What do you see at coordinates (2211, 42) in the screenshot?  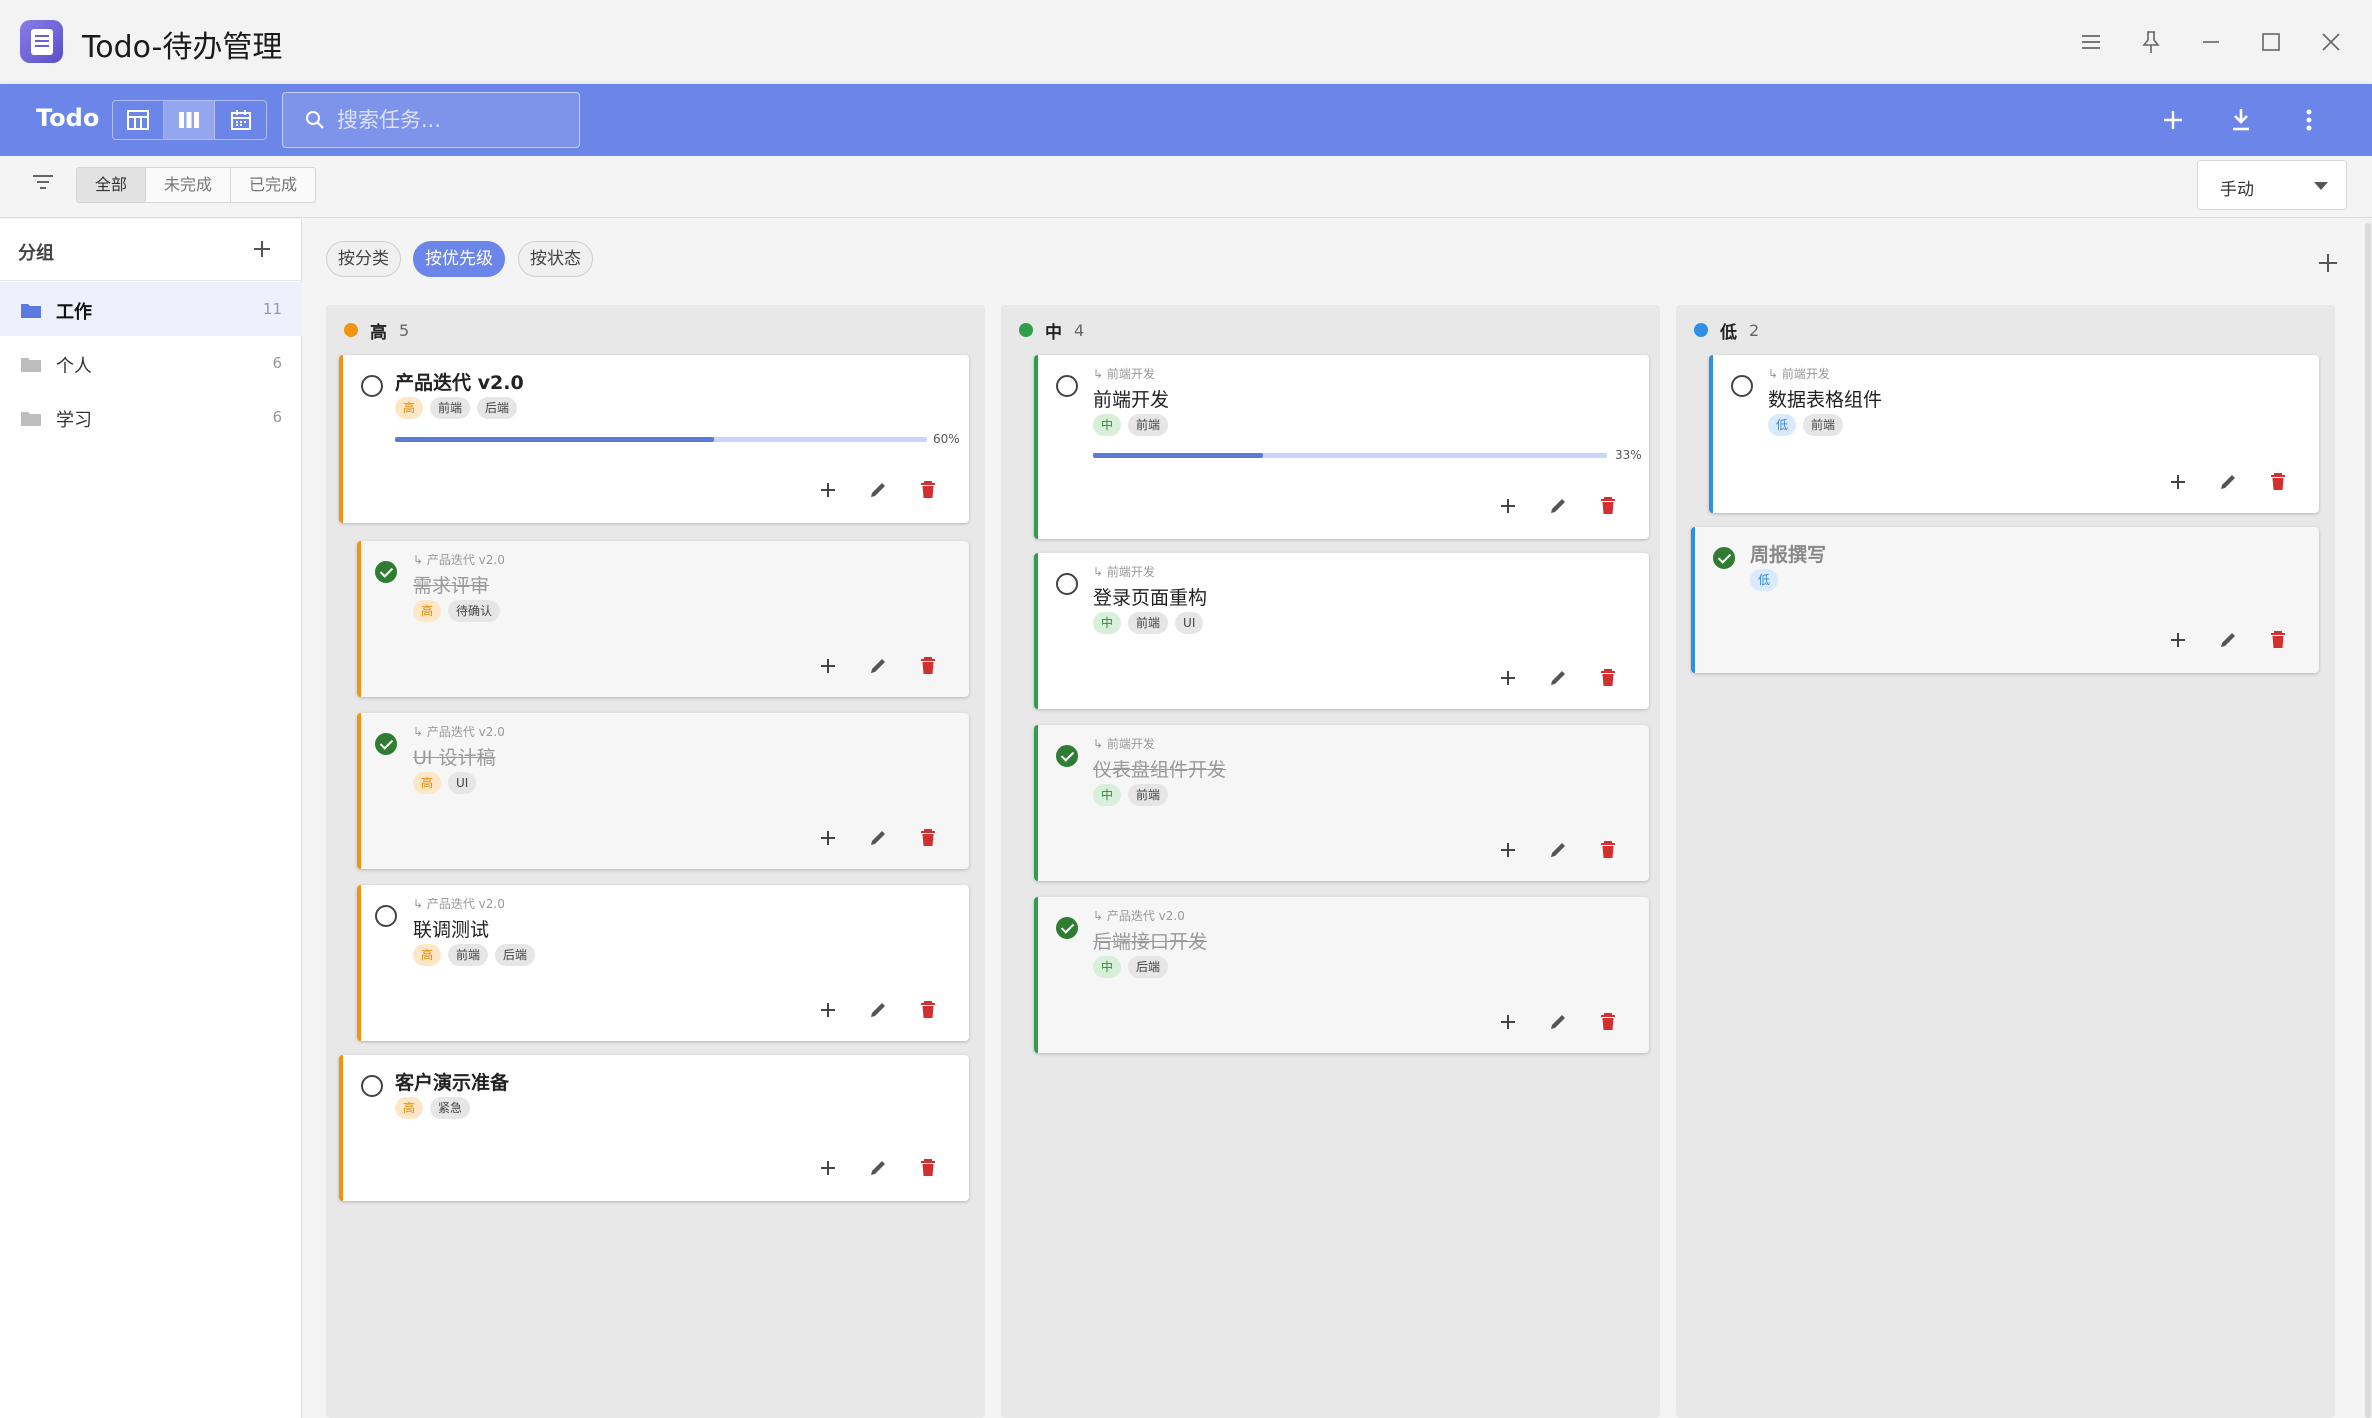 I see `minimize-icon` at bounding box center [2211, 42].